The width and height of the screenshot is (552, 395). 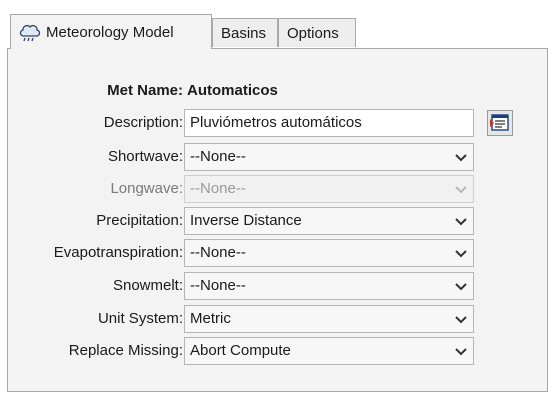 I want to click on description-label: Description:, so click(x=143, y=122).